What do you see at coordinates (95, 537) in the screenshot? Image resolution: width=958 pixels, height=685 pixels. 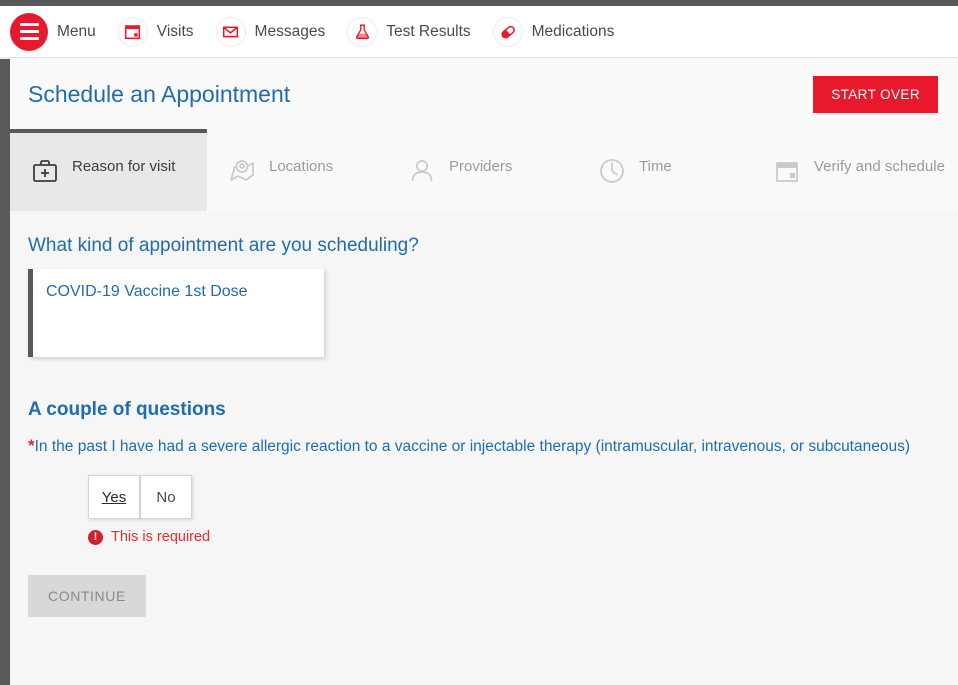 I see `error-exclamation-icon: !` at bounding box center [95, 537].